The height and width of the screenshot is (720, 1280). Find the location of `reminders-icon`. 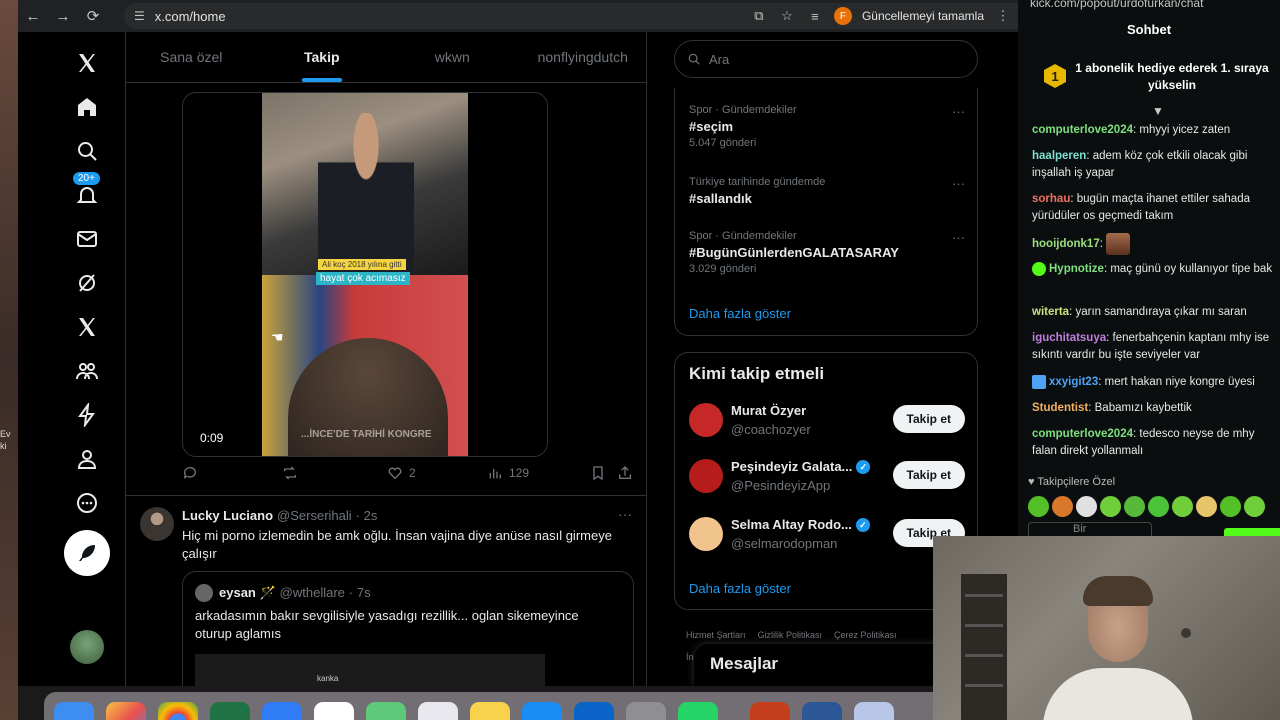

reminders-icon is located at coordinates (438, 711).